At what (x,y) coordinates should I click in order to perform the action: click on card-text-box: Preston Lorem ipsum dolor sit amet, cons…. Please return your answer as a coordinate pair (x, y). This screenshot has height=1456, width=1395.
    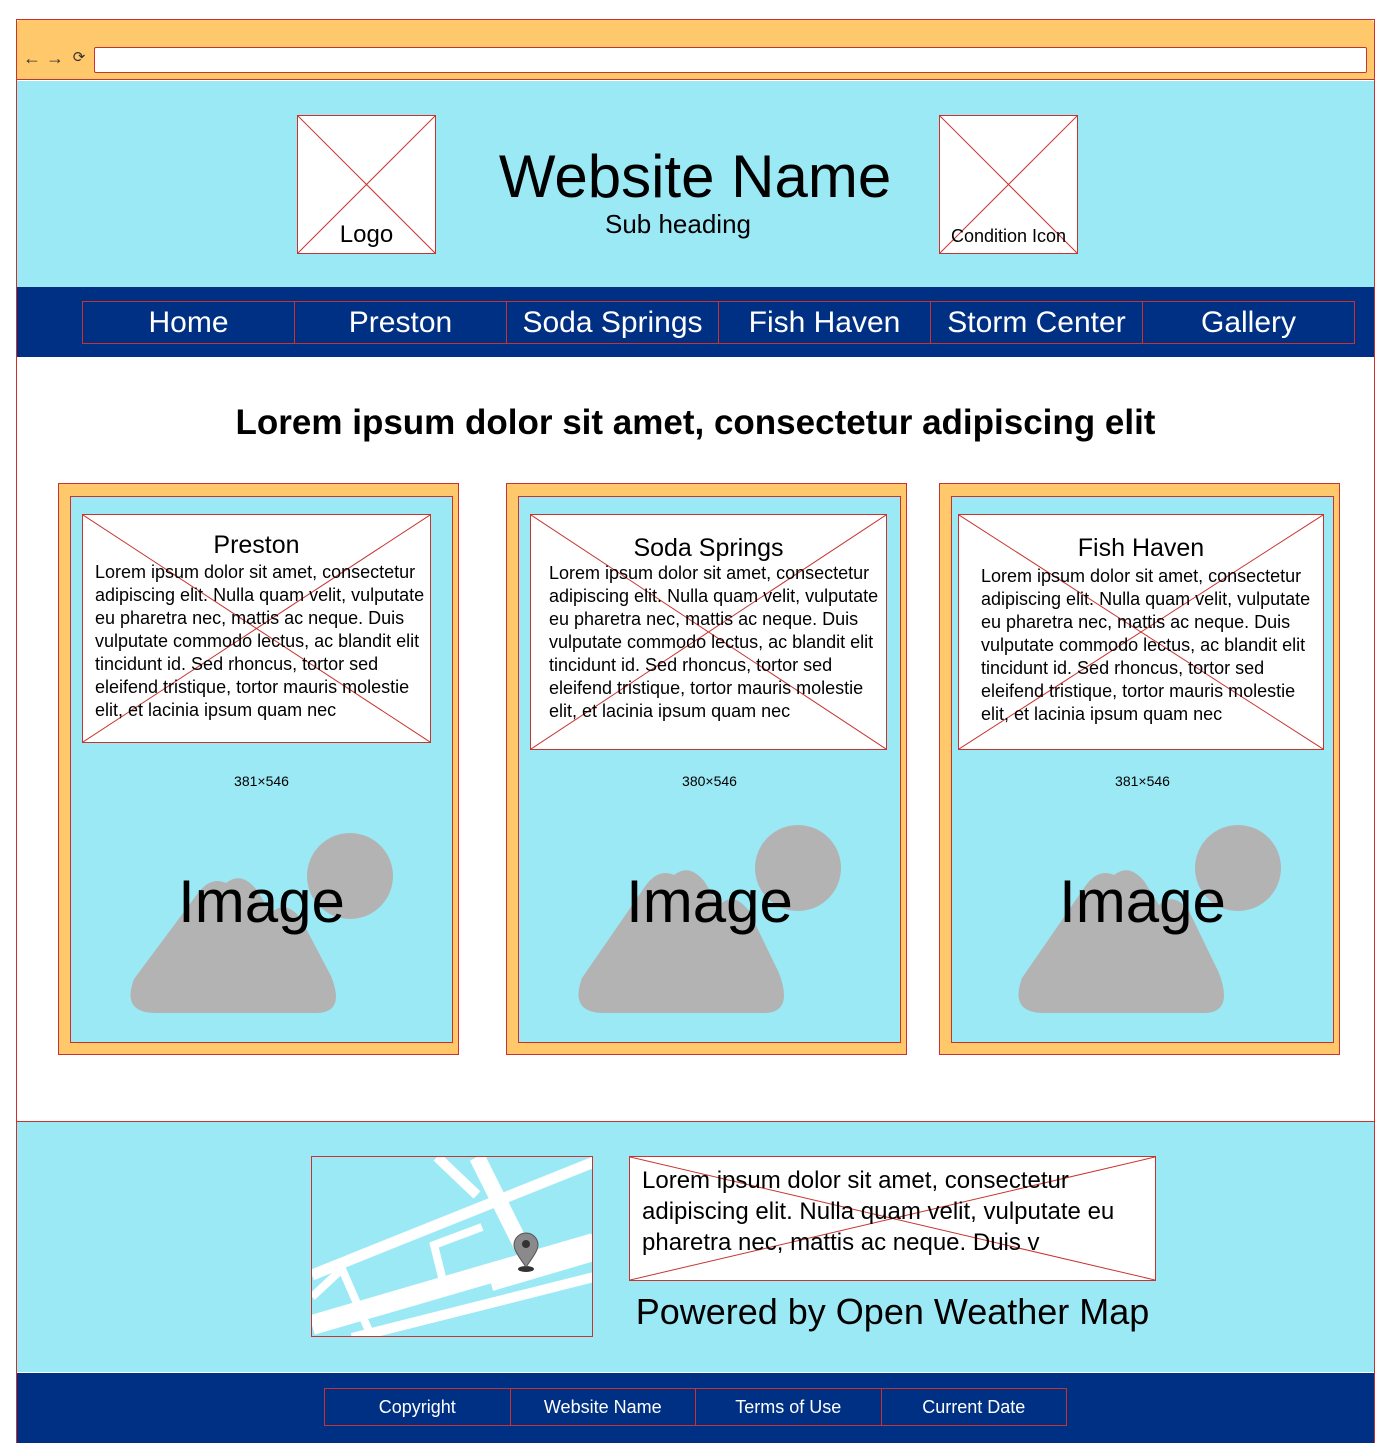
    Looking at the image, I should click on (256, 628).